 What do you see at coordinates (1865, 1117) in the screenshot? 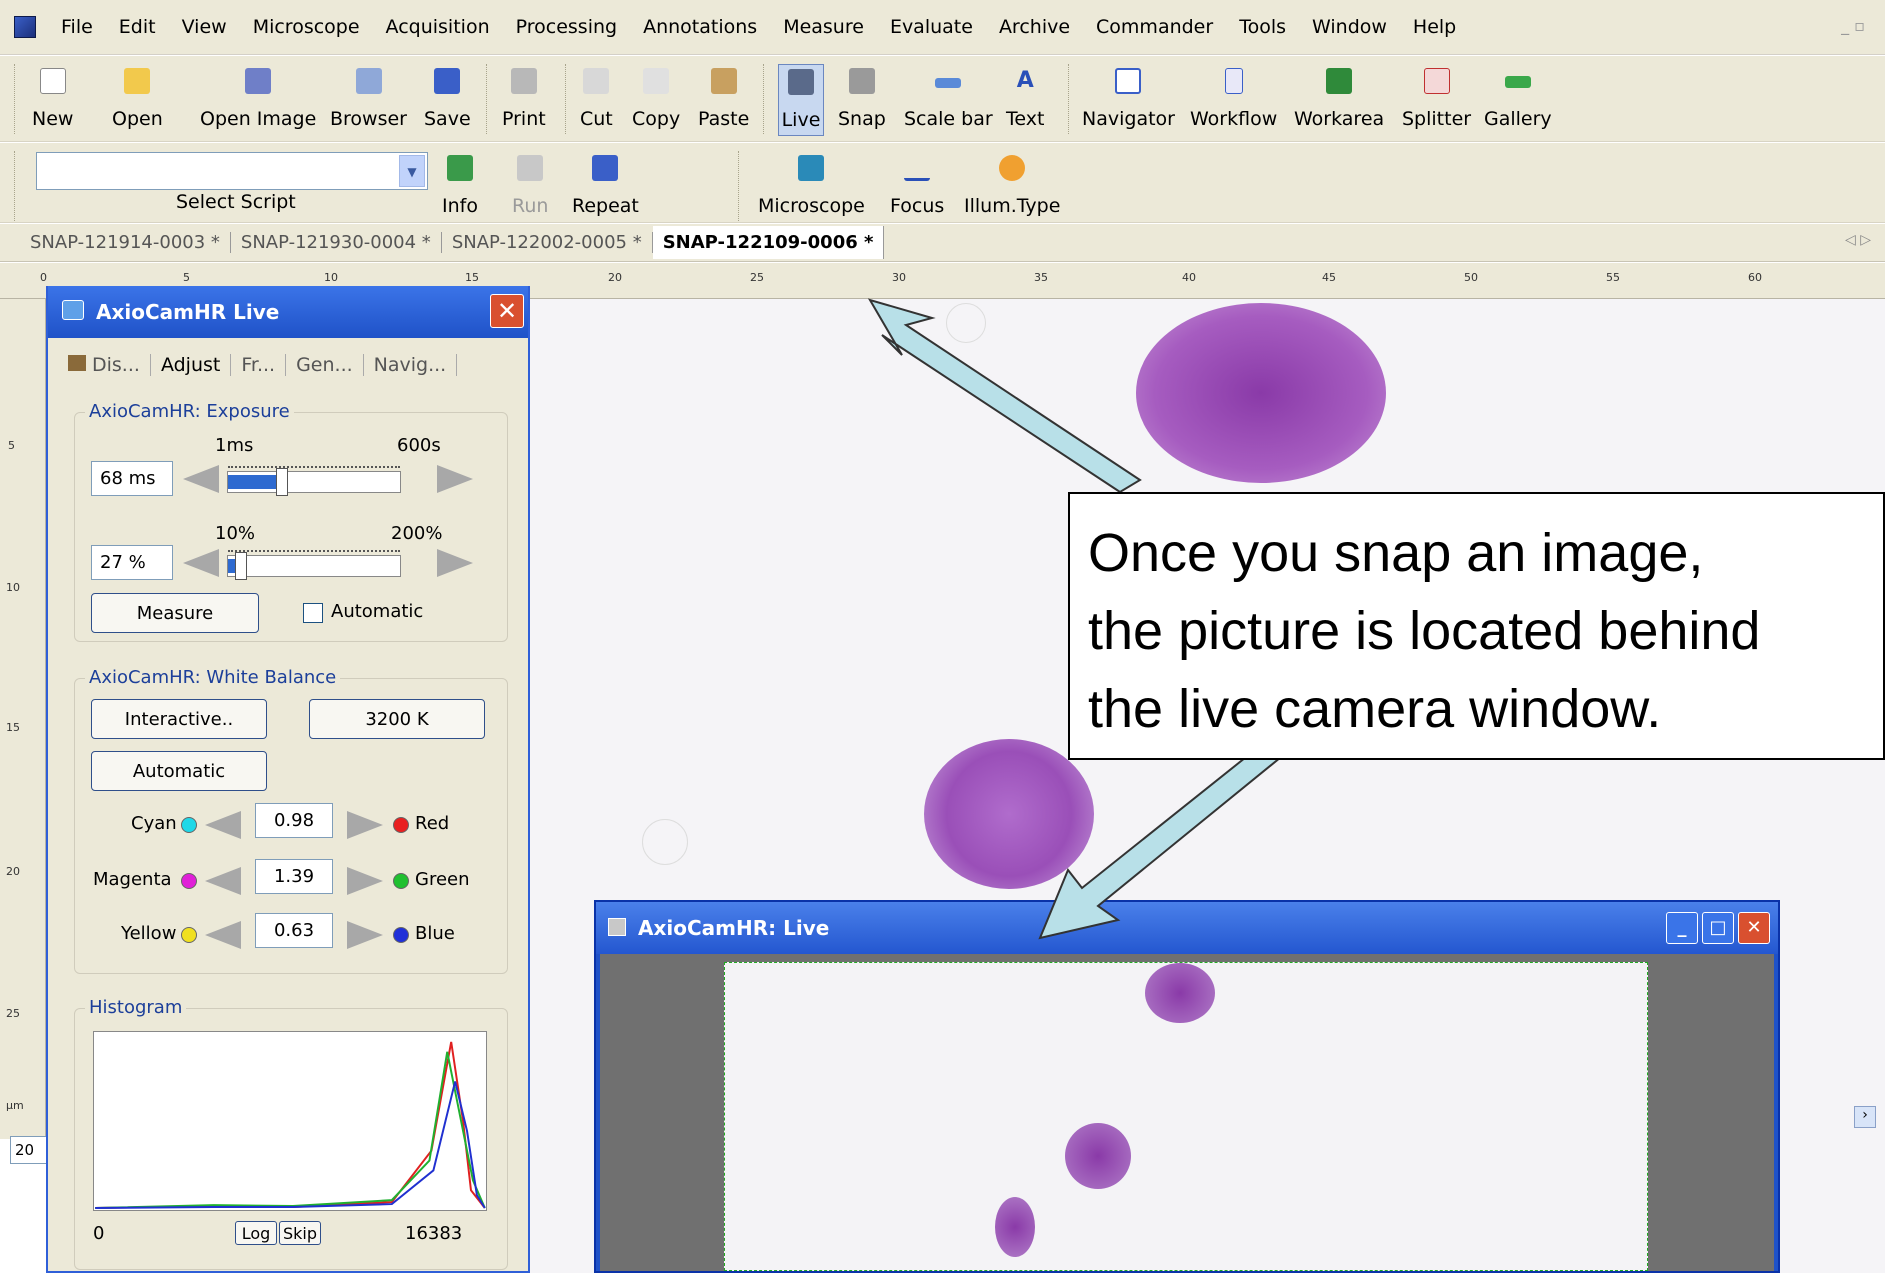
I see `scroll-right-icon: ›` at bounding box center [1865, 1117].